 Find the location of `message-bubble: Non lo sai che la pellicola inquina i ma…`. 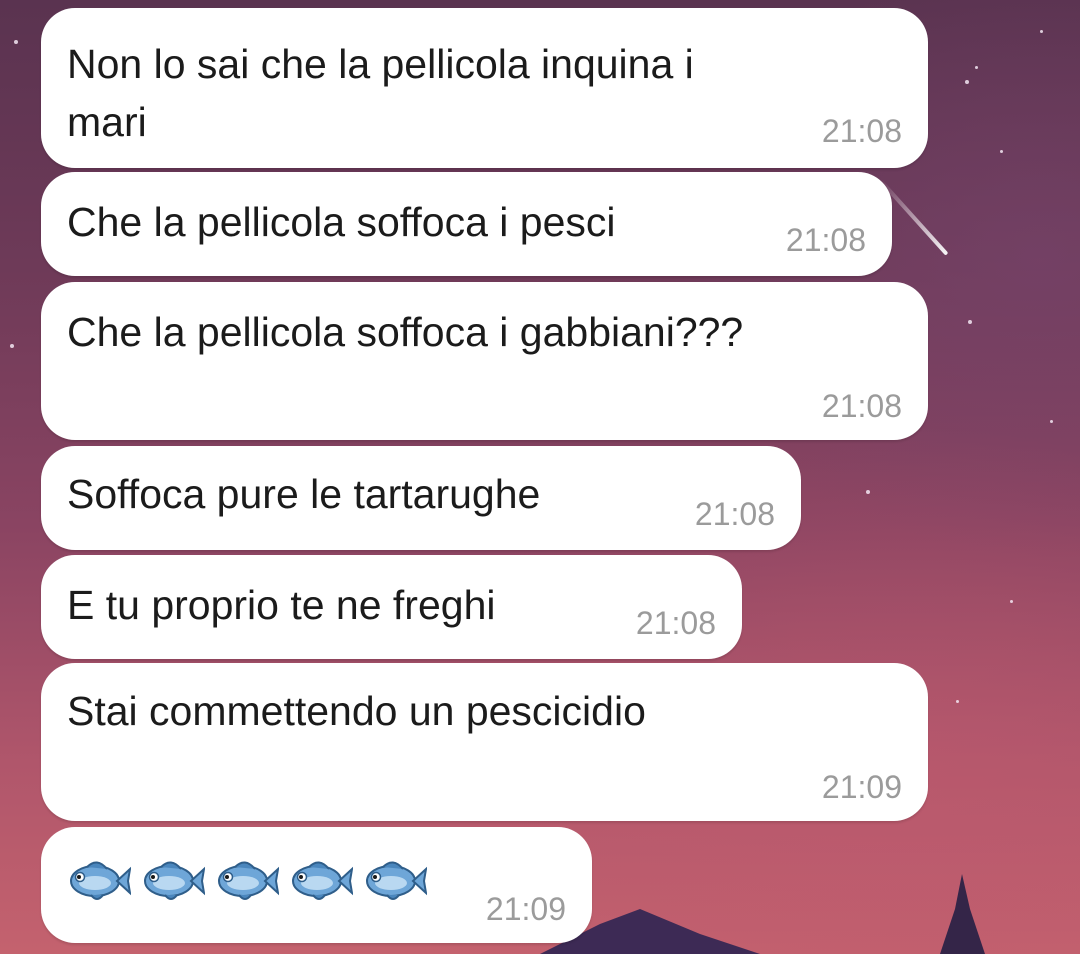

message-bubble: Non lo sai che la pellicola inquina i ma… is located at coordinates (484, 88).